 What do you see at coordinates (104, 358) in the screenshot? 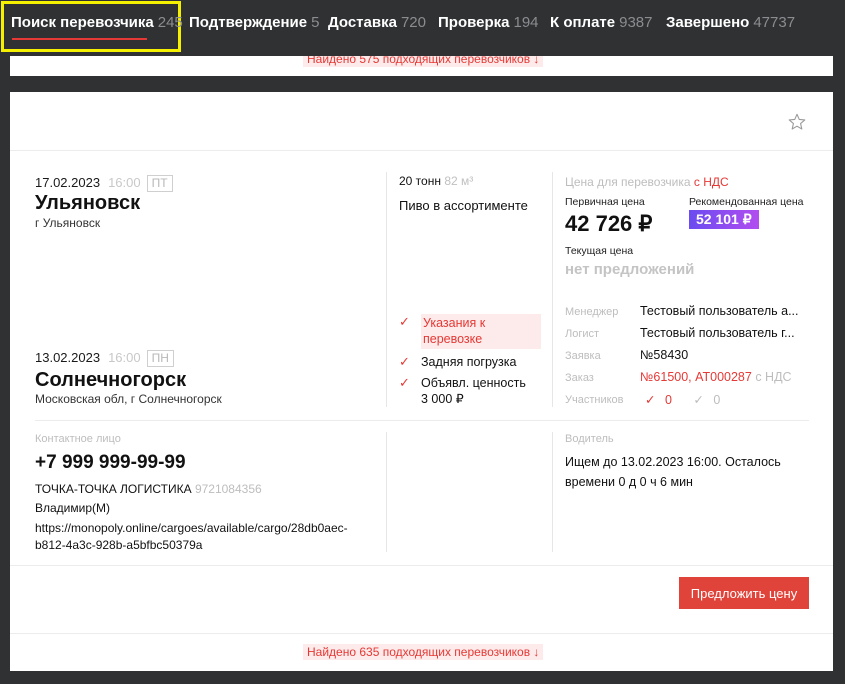
I see `unloading-date-row: 13.02.2023 16:00 ПН` at bounding box center [104, 358].